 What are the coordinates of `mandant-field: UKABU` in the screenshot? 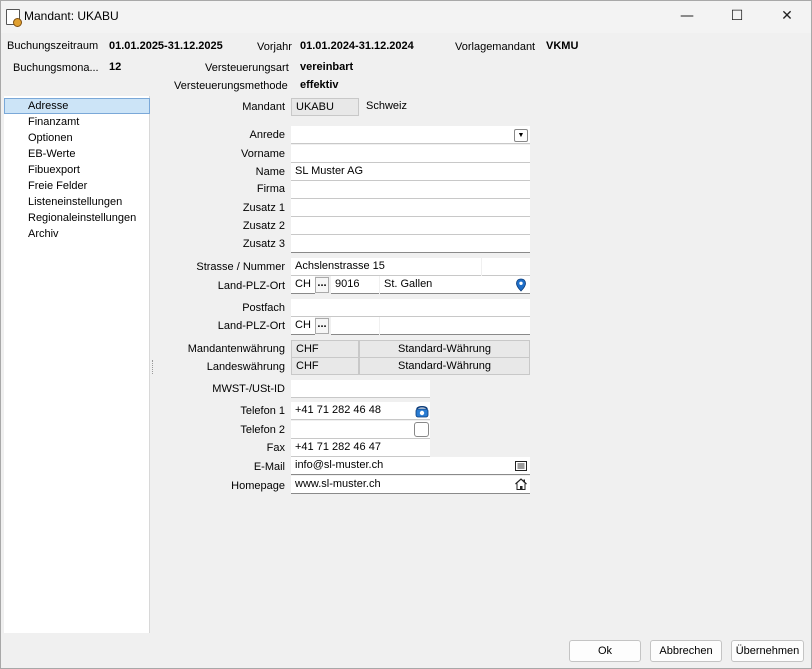 It's located at (325, 107).